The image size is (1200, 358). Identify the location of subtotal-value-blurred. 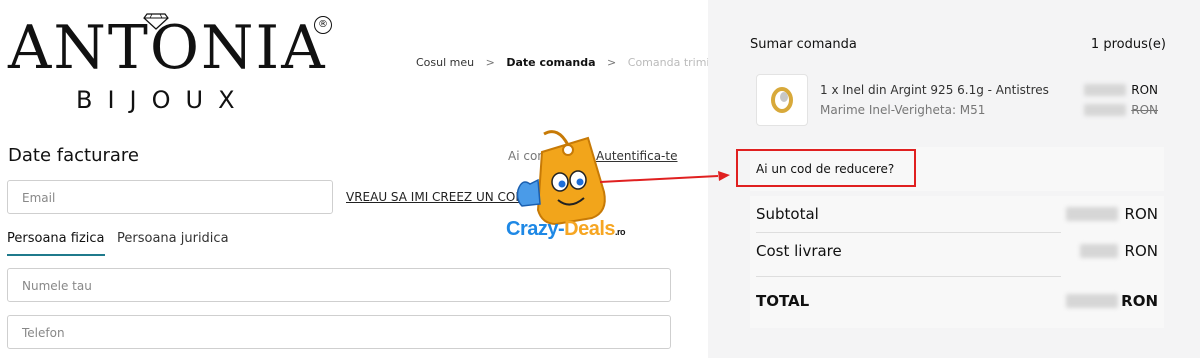
(1092, 214).